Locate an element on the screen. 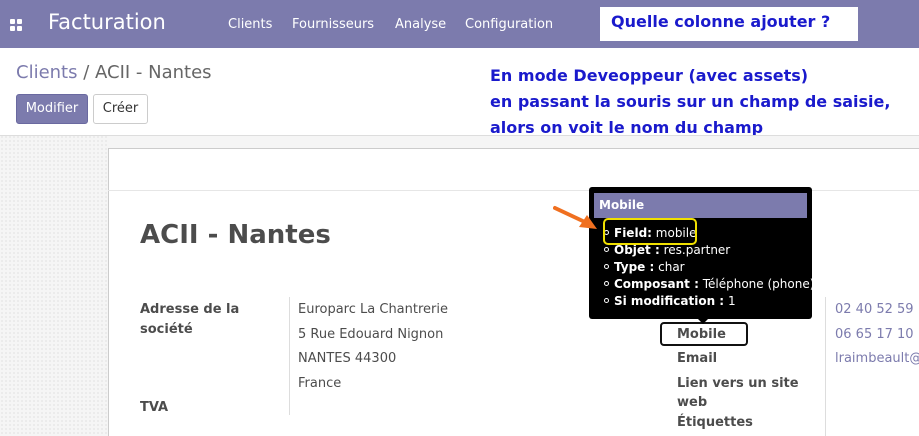 This screenshot has height=436, width=919. tooltip-row-widget: Composant : Téléphone (phone) is located at coordinates (709, 284).